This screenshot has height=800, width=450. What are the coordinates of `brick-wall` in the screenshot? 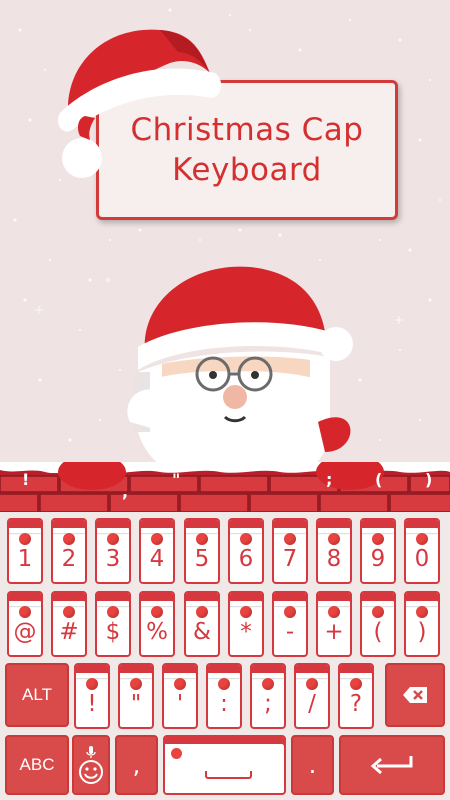 It's located at (225, 488).